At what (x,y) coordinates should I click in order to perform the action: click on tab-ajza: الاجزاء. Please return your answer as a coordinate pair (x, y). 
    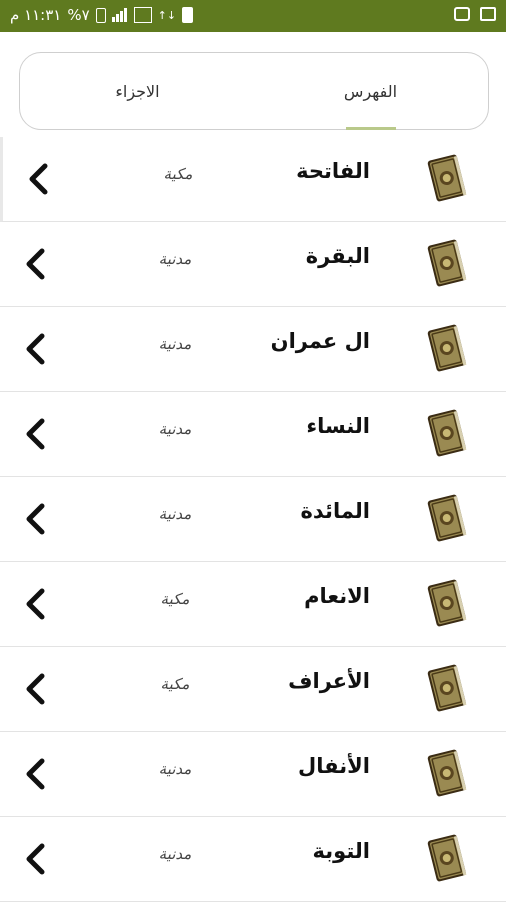
    Looking at the image, I should click on (137, 91).